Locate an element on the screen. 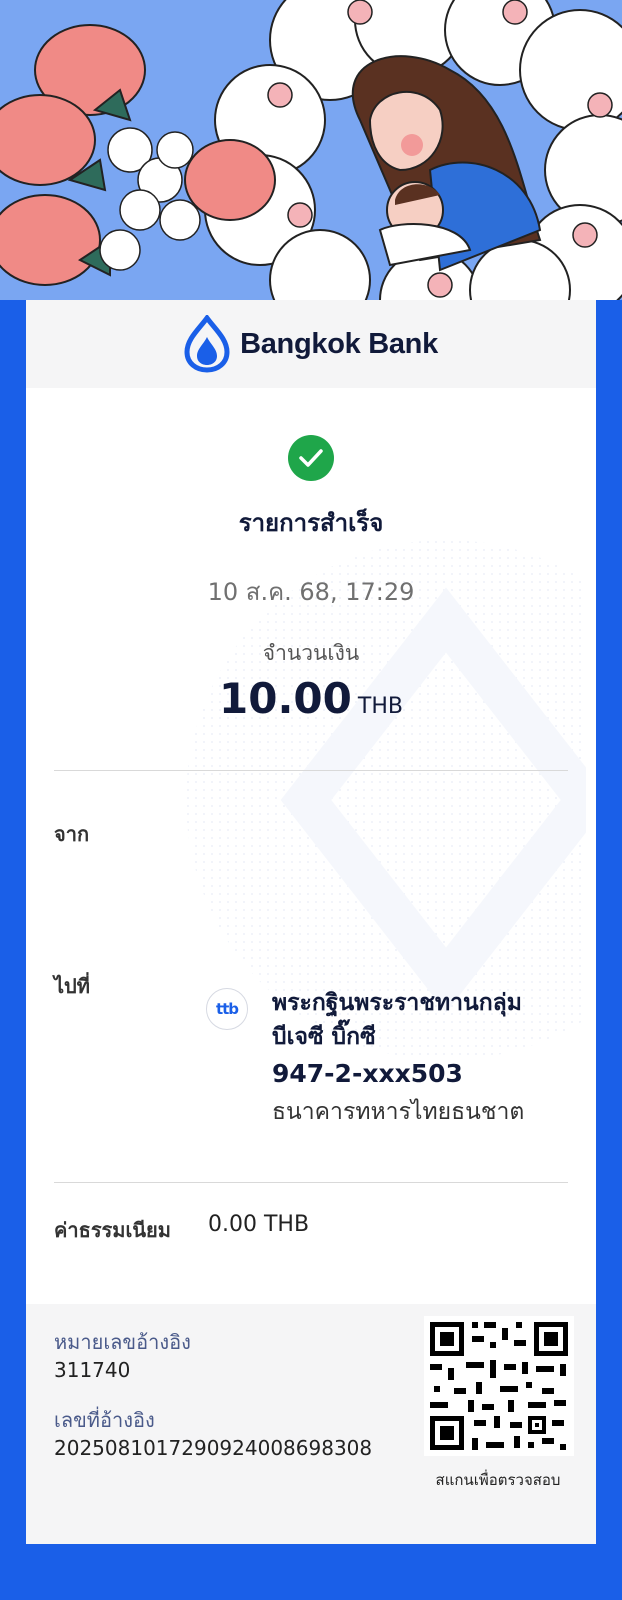 This screenshot has height=1600, width=622. brand-name: Bangkok Bank is located at coordinates (339, 343).